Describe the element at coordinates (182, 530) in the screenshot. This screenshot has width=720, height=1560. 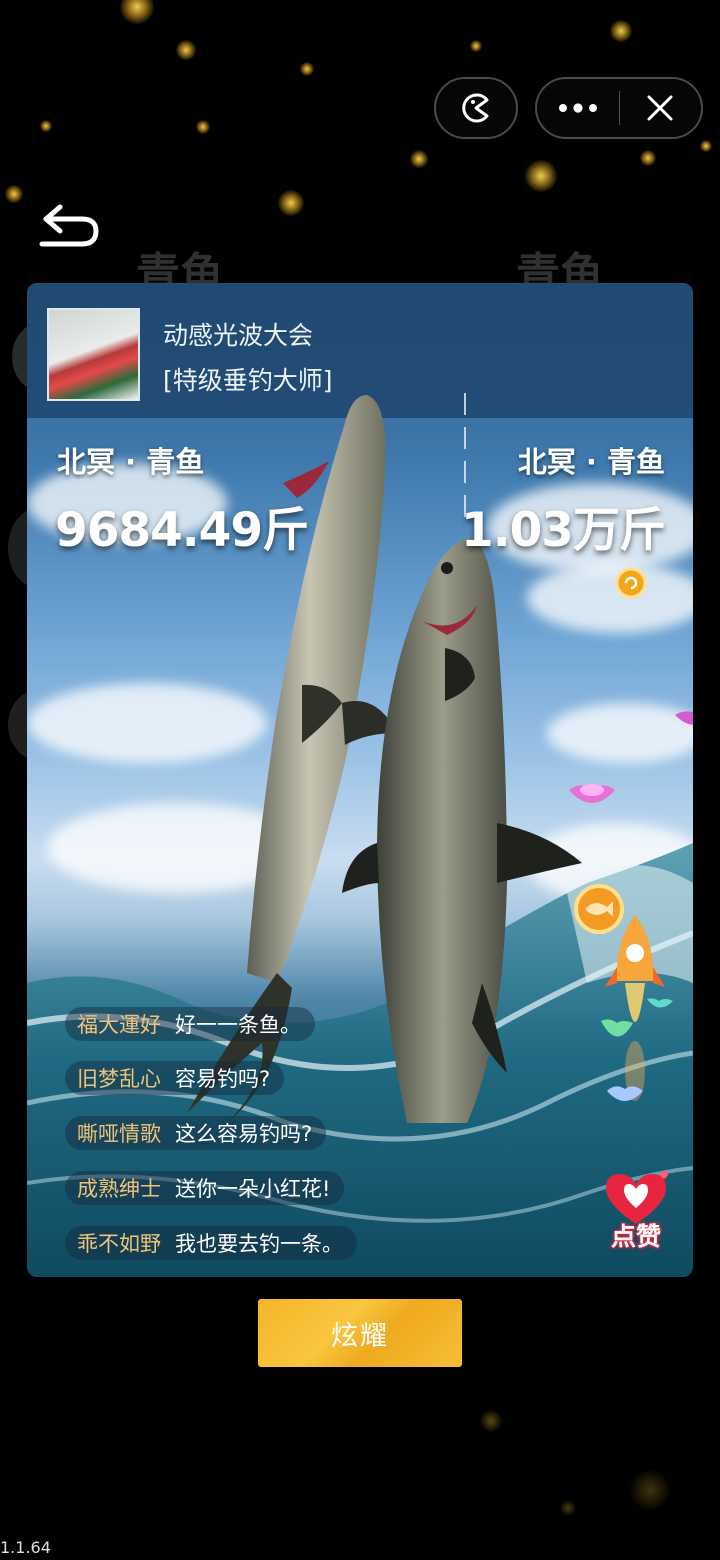
I see `catch-weight-left: 9684.49斤` at that location.